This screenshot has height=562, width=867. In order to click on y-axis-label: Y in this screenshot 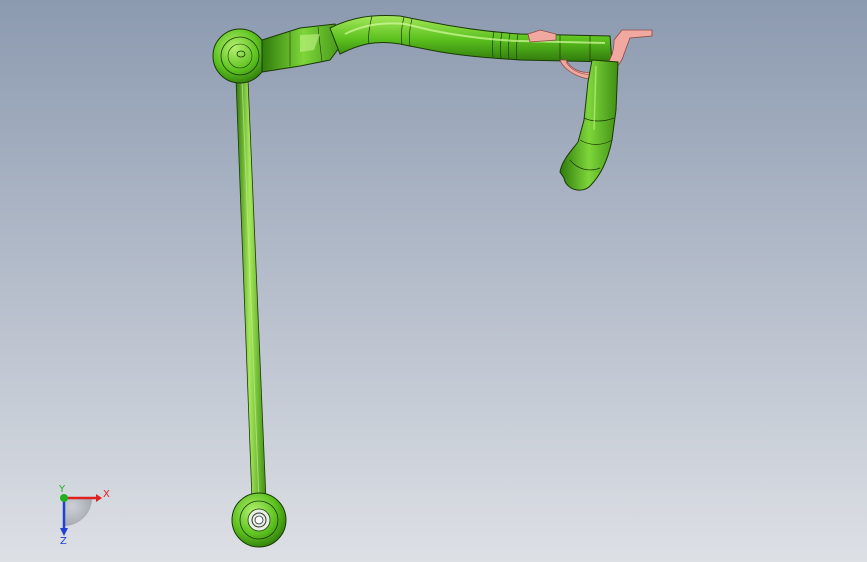, I will do `click(62, 489)`.